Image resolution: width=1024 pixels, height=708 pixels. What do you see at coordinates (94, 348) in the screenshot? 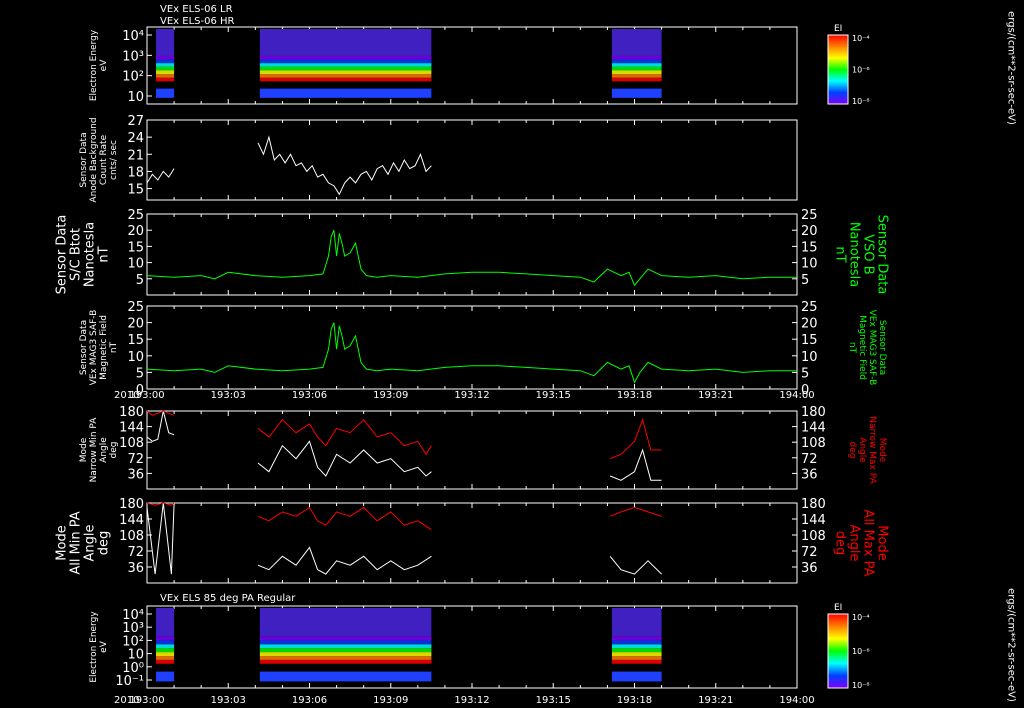
I see `panel-4-ylabel-line: VEx MAG3 SAF-B` at bounding box center [94, 348].